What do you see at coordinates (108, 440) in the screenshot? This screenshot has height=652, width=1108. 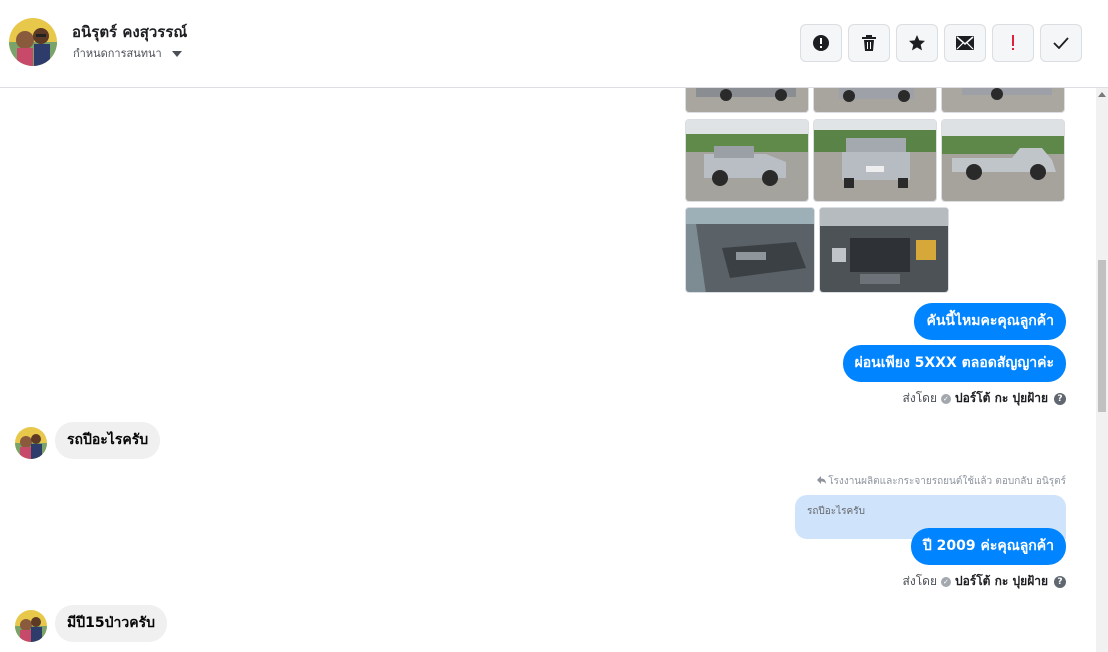 I see `incoming-message: รถปีอะไรครับ` at bounding box center [108, 440].